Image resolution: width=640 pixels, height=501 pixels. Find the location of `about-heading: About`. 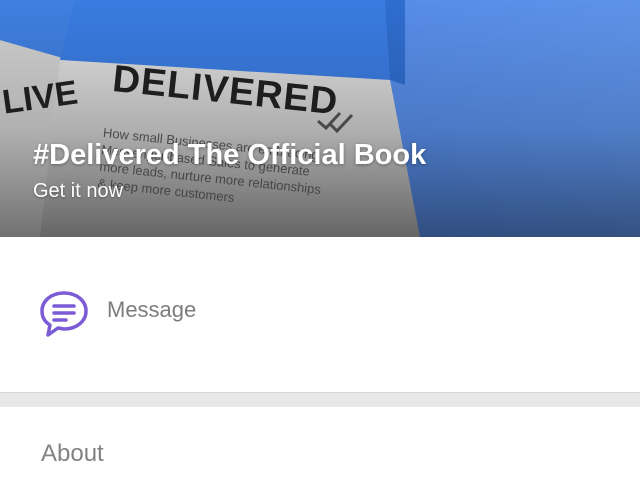

about-heading: About is located at coordinates (72, 453).